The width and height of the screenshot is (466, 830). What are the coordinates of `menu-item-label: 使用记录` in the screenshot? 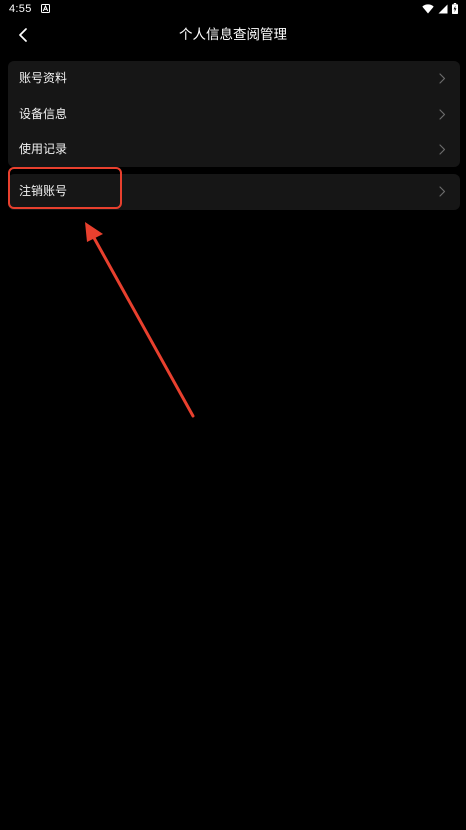 It's located at (43, 149).